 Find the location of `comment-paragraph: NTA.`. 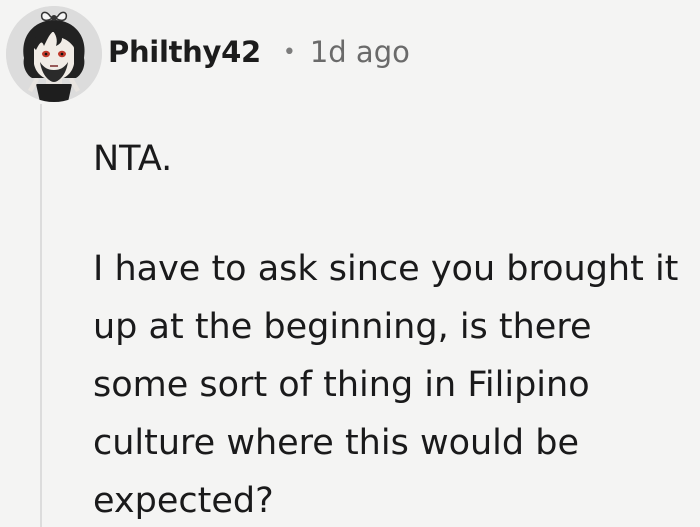

comment-paragraph: NTA. is located at coordinates (133, 159).